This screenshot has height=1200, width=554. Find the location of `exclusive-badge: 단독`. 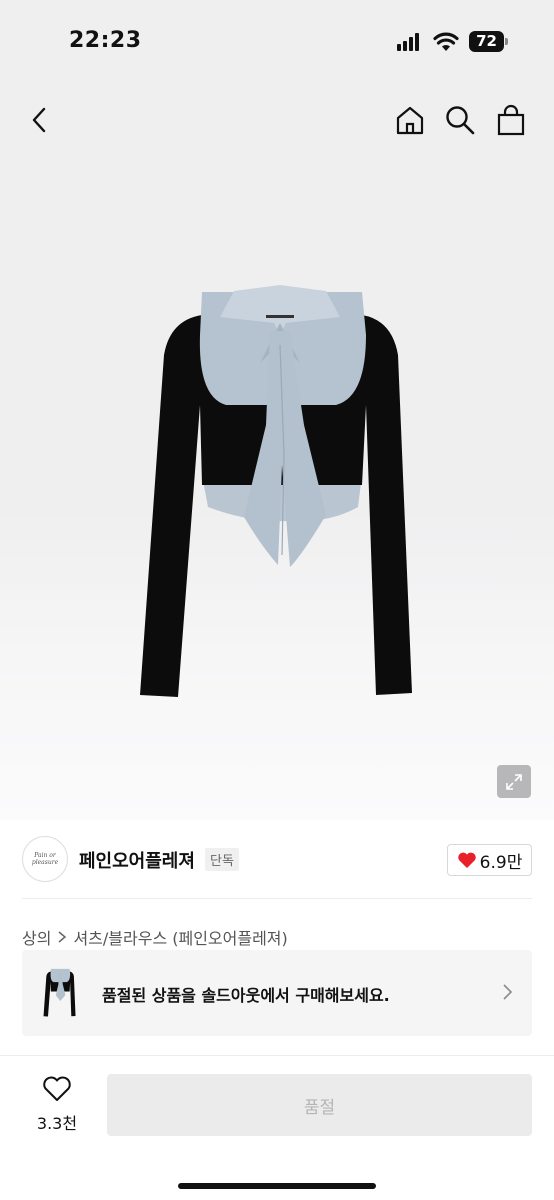

exclusive-badge: 단독 is located at coordinates (222, 859).